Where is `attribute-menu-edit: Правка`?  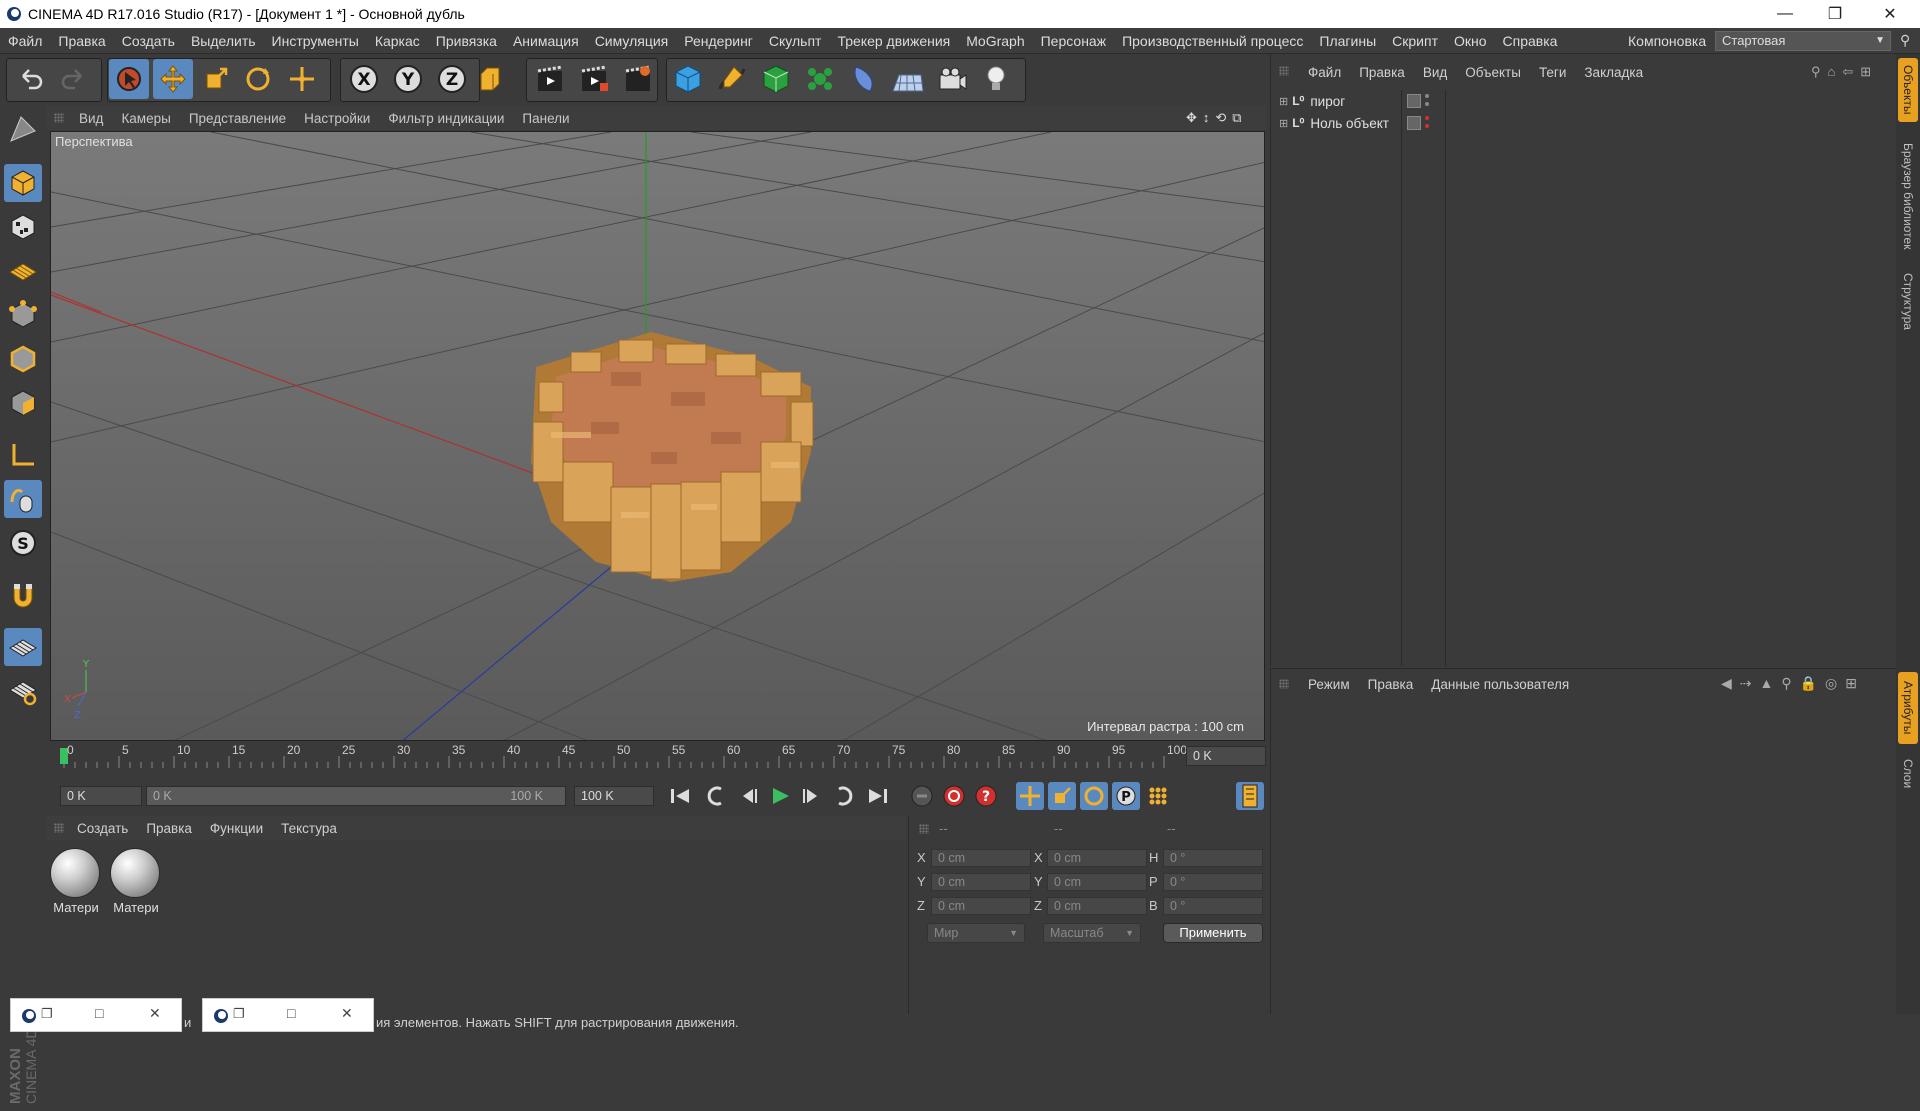 attribute-menu-edit: Правка is located at coordinates (1391, 684).